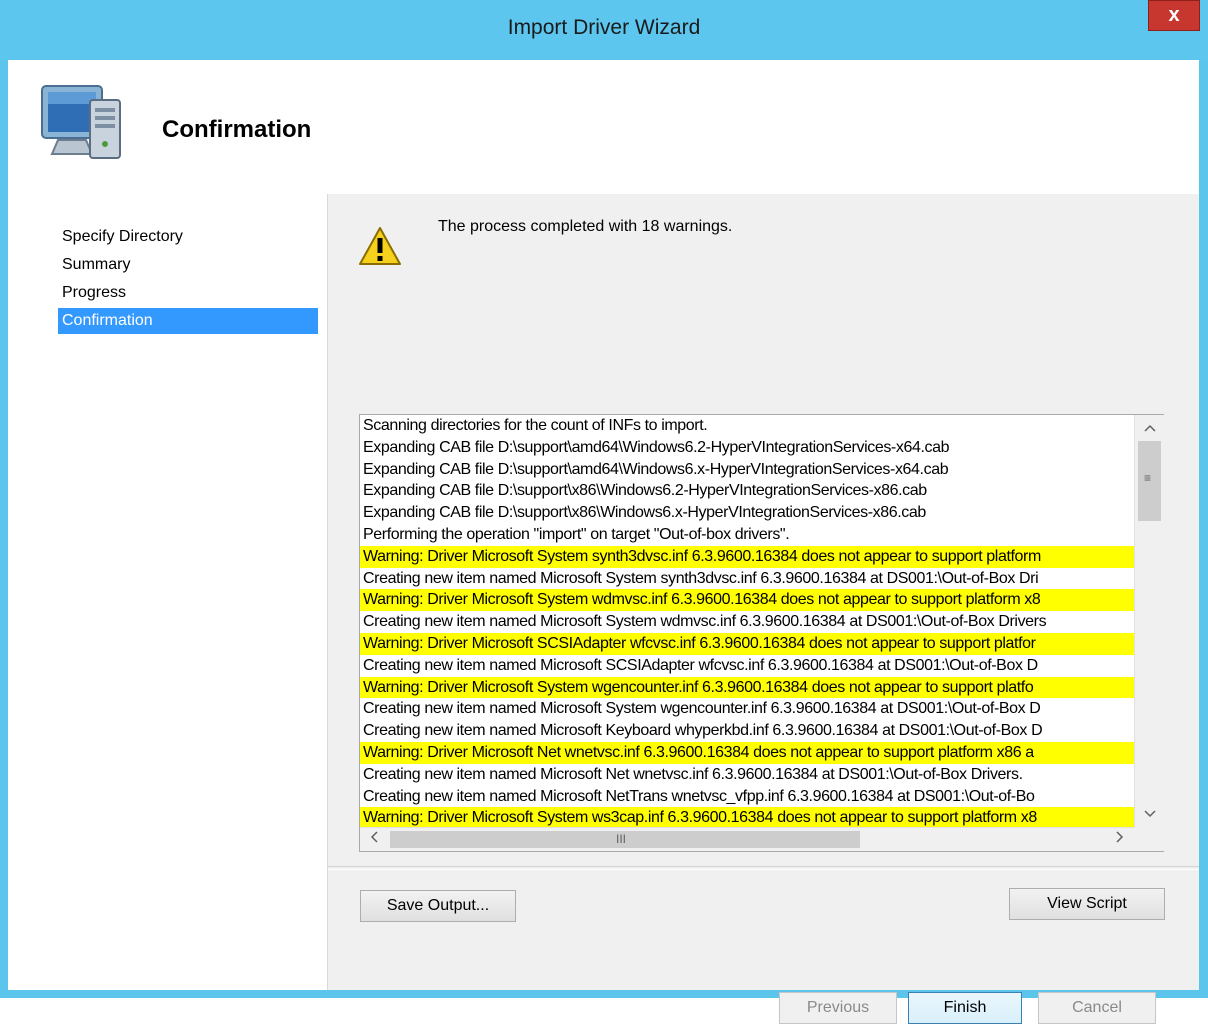 This screenshot has height=1024, width=1208. I want to click on computer-icon, so click(81, 122).